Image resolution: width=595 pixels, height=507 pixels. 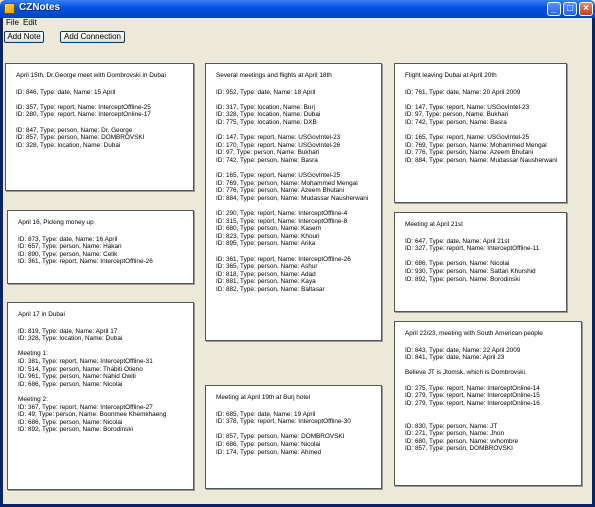 I want to click on note-line: ID: 961, Type: person, Name: Nahid Owiti, so click(x=77, y=377).